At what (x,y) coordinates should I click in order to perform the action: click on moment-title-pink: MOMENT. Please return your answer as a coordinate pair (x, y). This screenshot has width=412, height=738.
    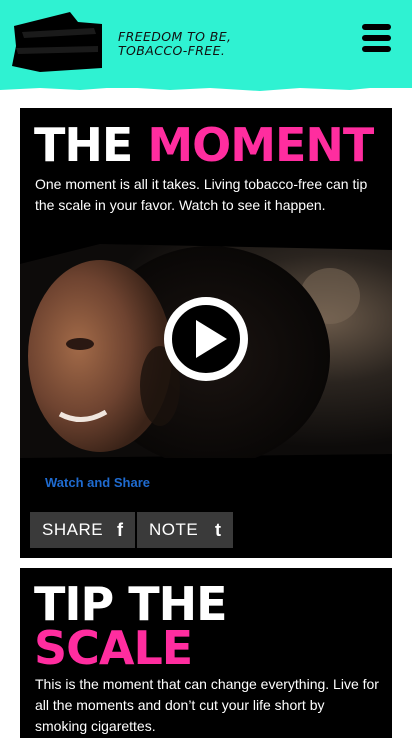
    Looking at the image, I should click on (260, 145).